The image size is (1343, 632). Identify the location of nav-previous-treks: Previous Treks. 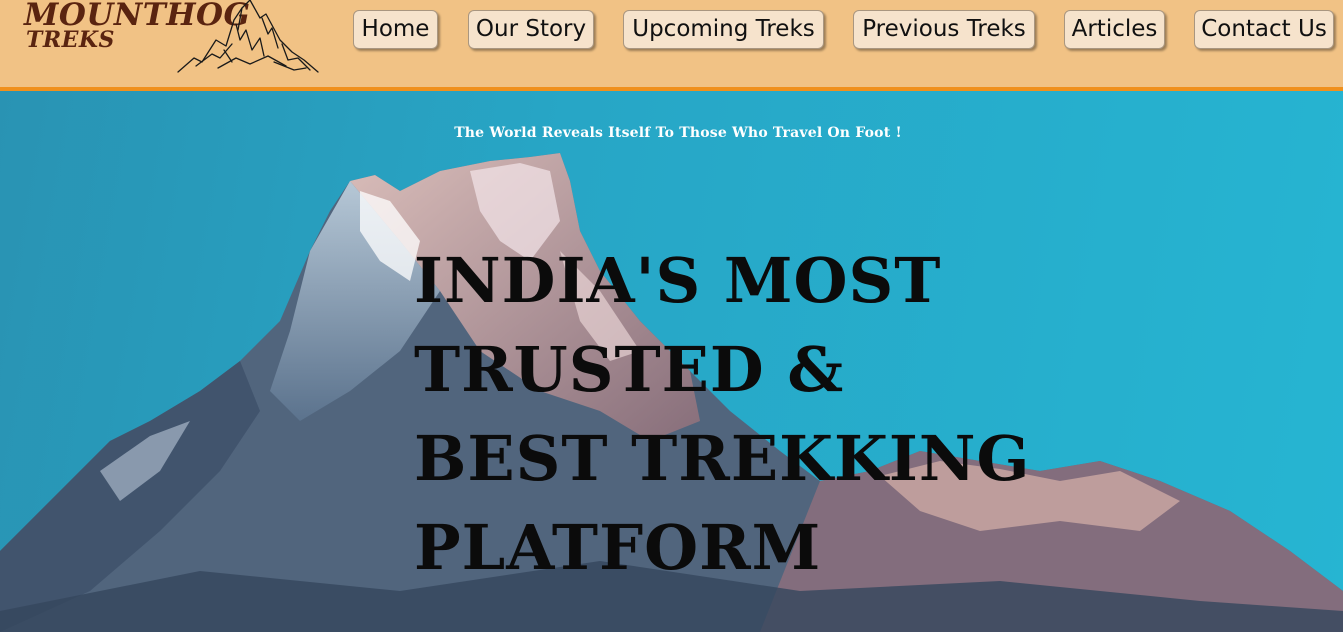
(944, 29).